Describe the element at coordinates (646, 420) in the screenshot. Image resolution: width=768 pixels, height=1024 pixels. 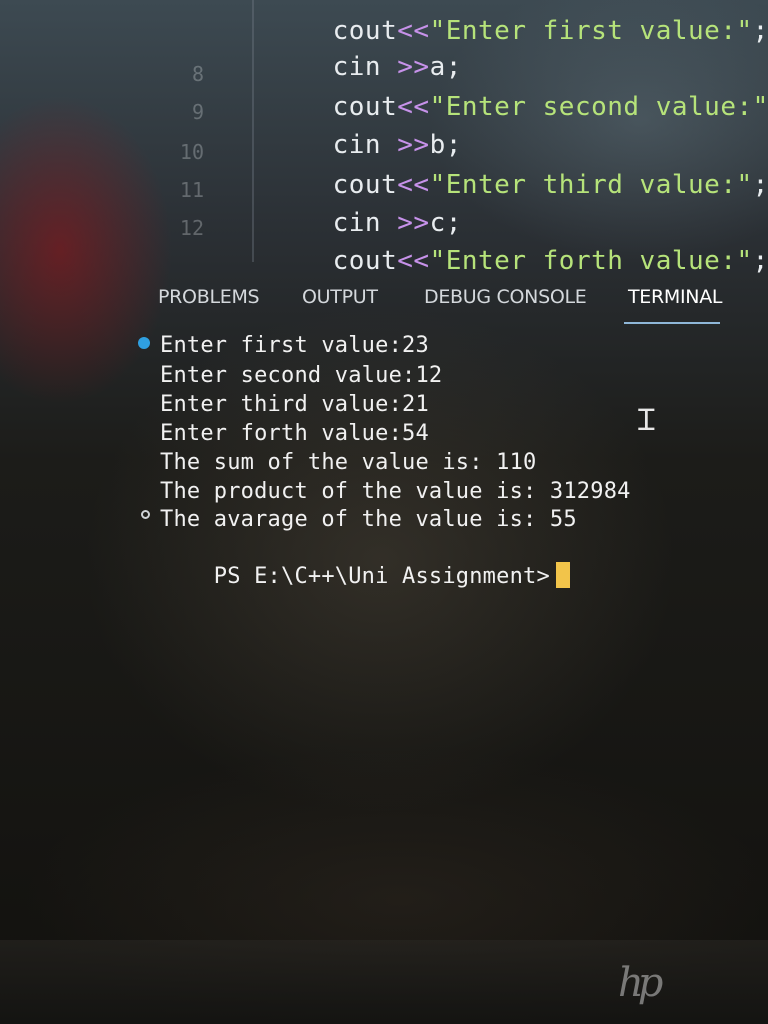
I see `i-beam-cursor-icon: Ɪ` at that location.